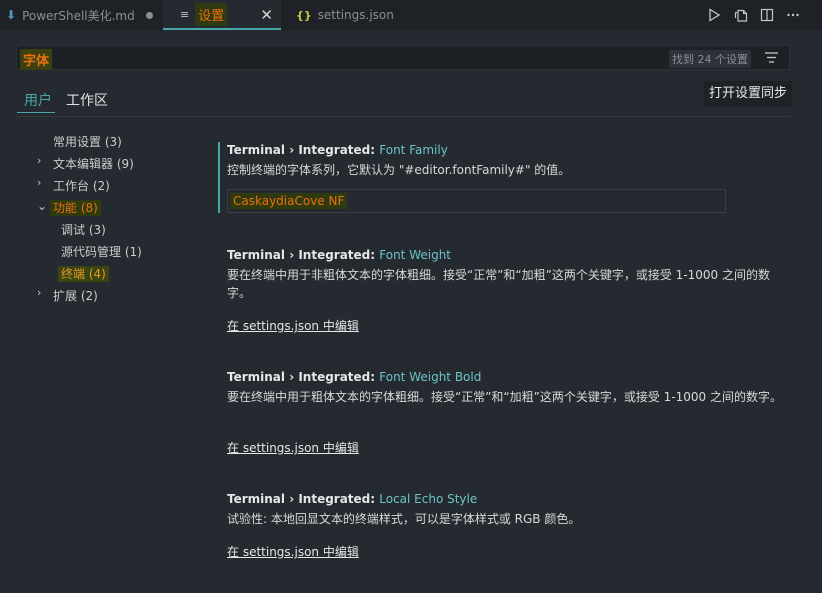 Image resolution: width=822 pixels, height=593 pixels. What do you see at coordinates (11, 15) in the screenshot?
I see `arrow-down-icon: ⬇` at bounding box center [11, 15].